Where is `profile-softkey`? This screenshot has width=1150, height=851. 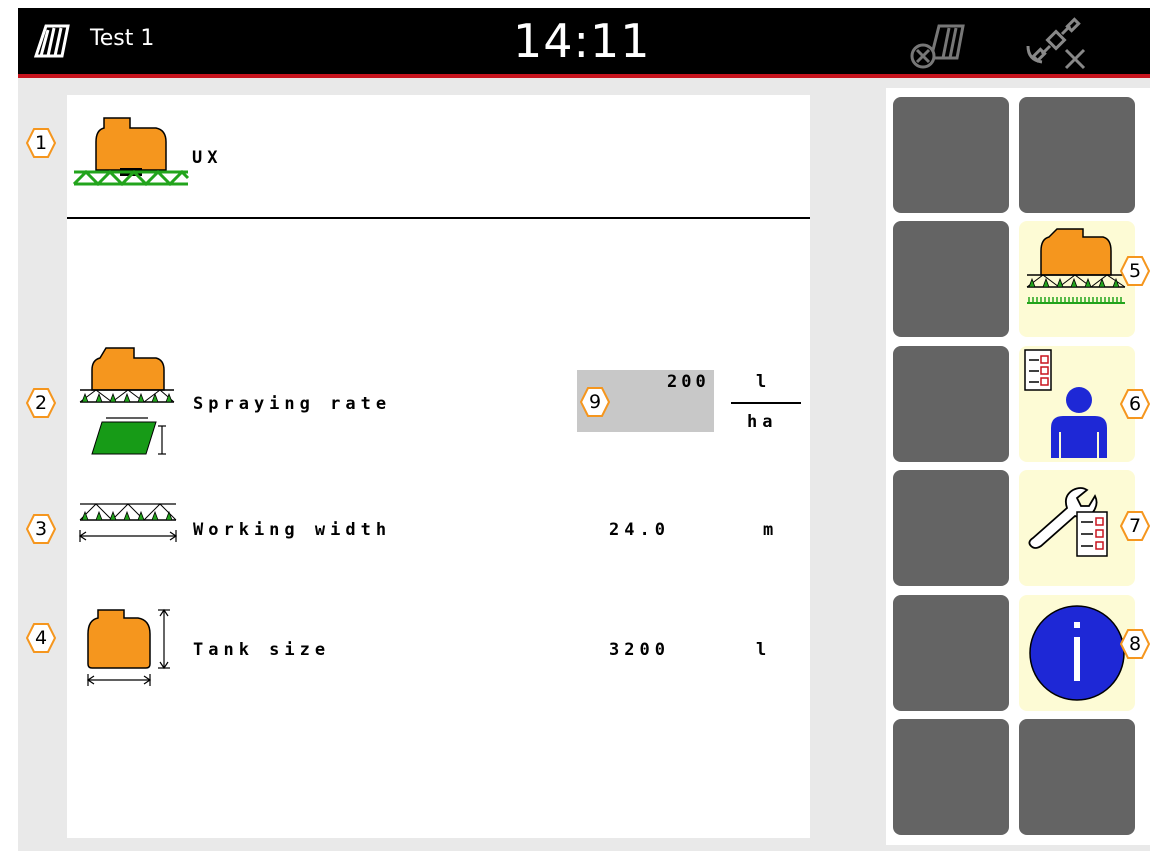 profile-softkey is located at coordinates (1077, 404).